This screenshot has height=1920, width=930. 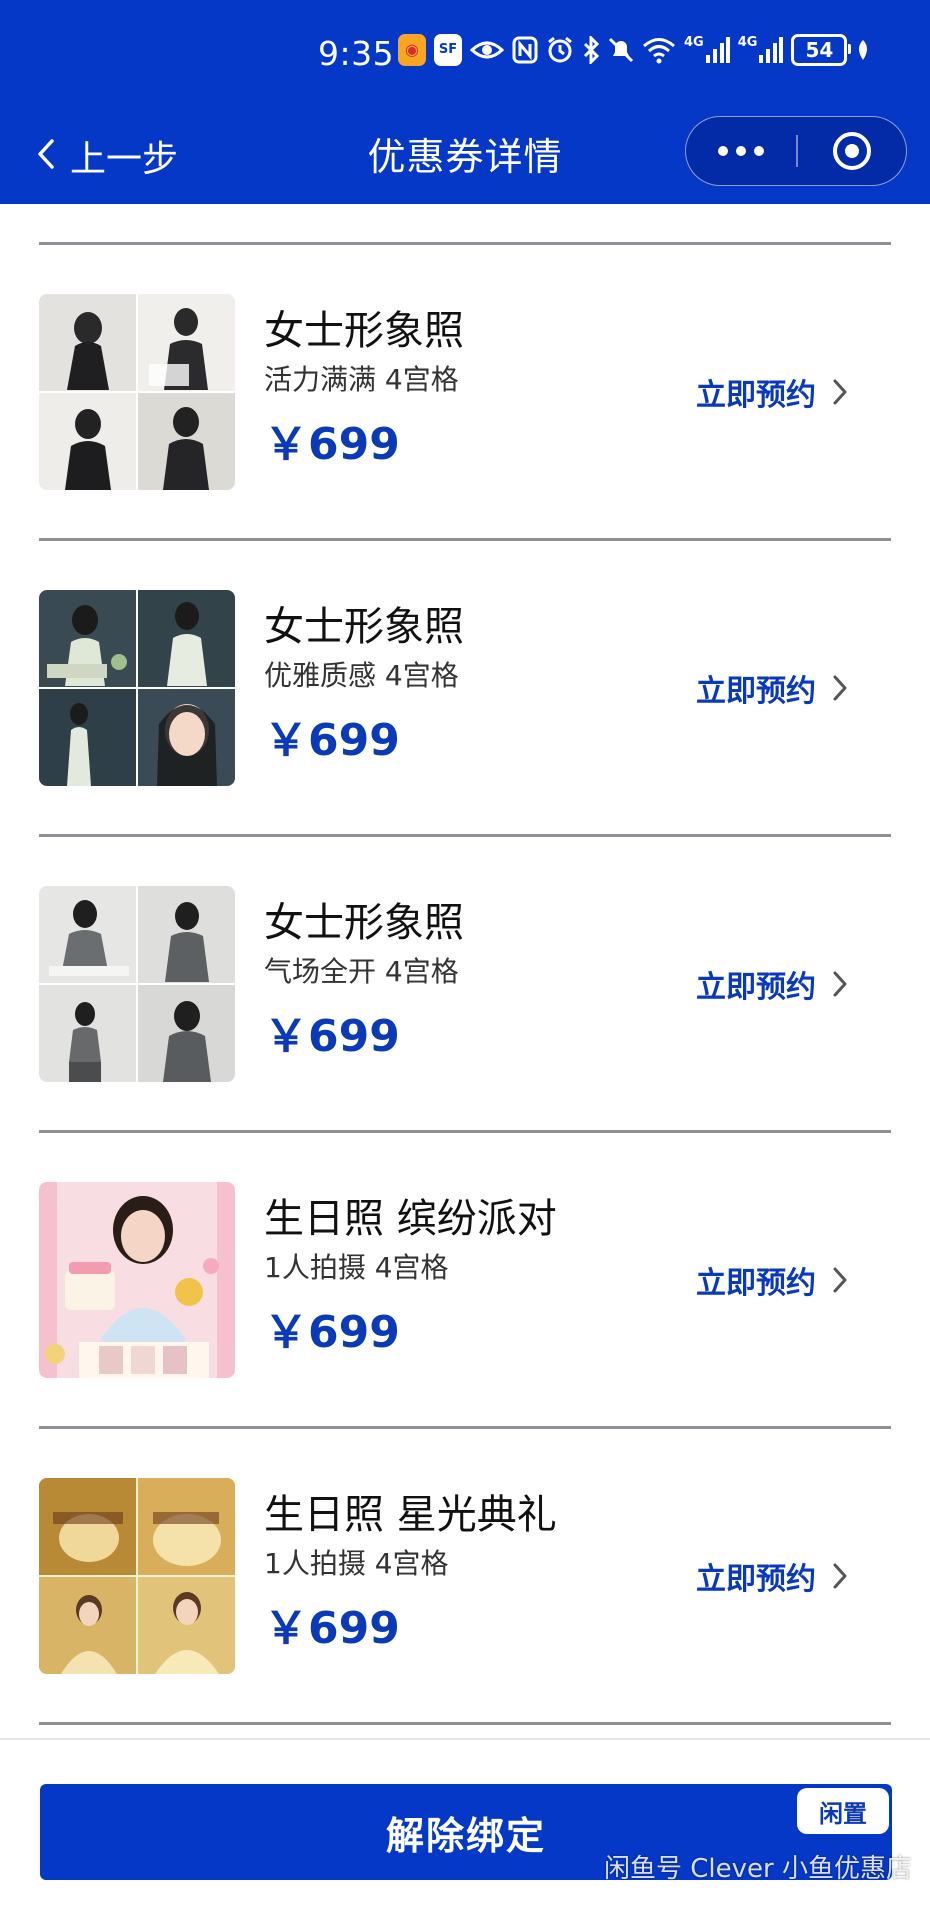 What do you see at coordinates (465, 1723) in the screenshot?
I see `divider` at bounding box center [465, 1723].